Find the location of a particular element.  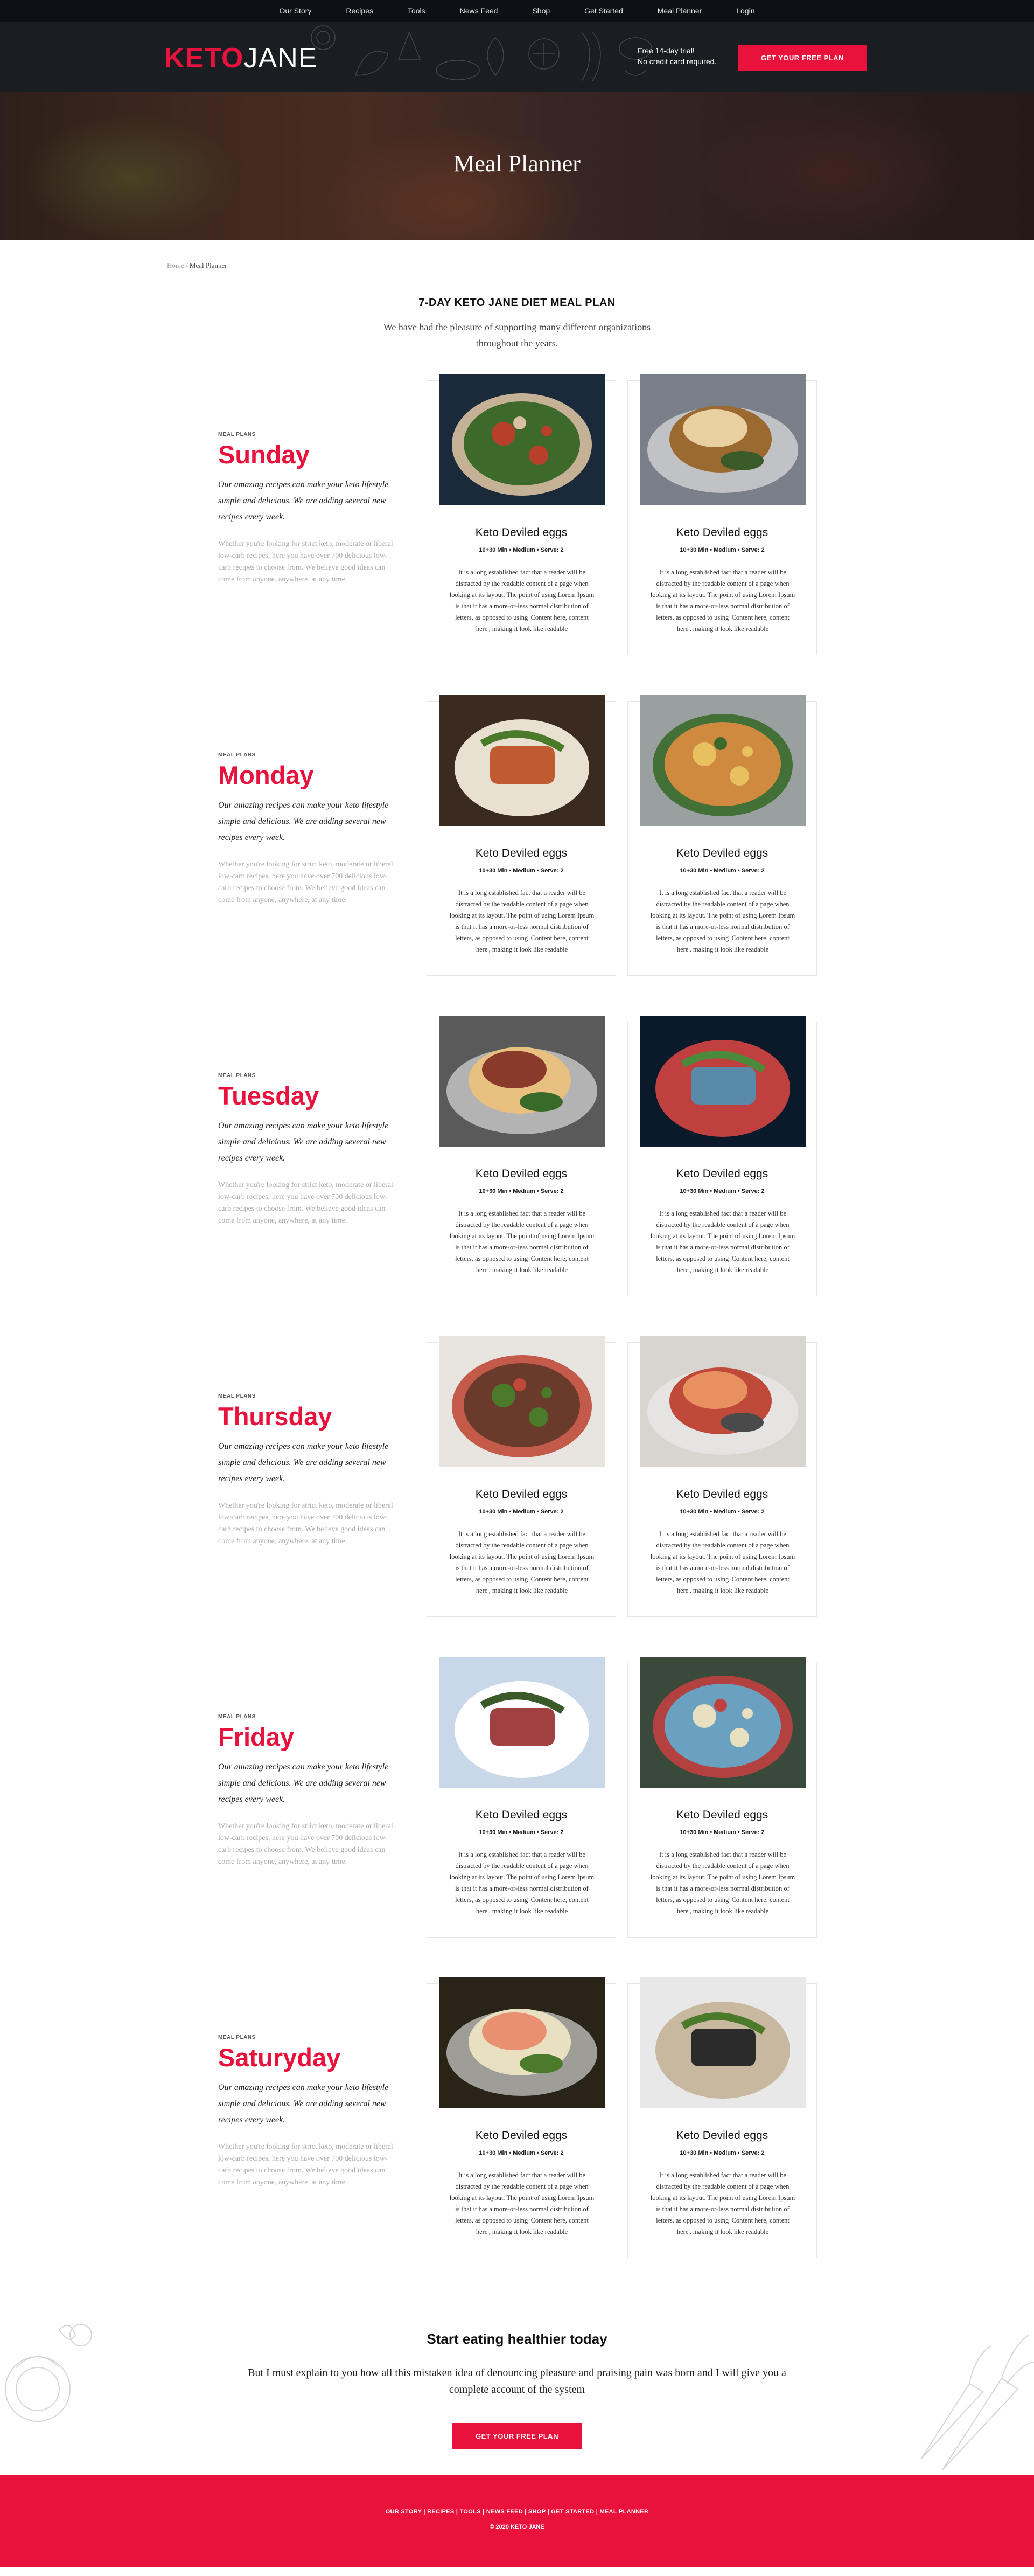

nav-recipes: Recipes is located at coordinates (359, 10).